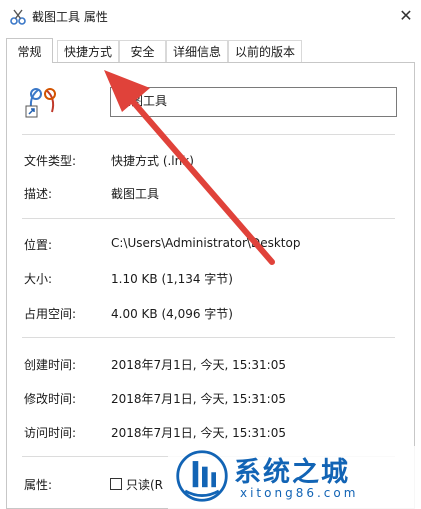 This screenshot has width=421, height=509. I want to click on modified-value: 2018年7月1日, 今天, 15:31:05, so click(198, 399).